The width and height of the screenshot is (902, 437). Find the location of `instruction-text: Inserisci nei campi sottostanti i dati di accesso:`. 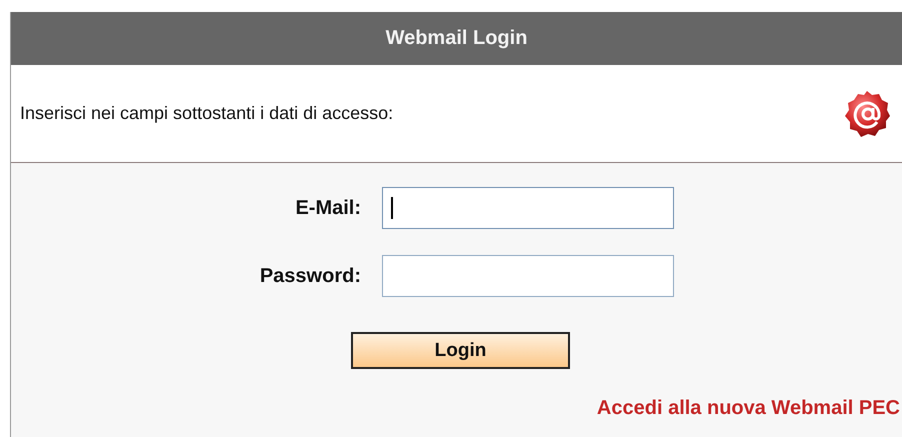

instruction-text: Inserisci nei campi sottostanti i dati di accesso: is located at coordinates (207, 113).